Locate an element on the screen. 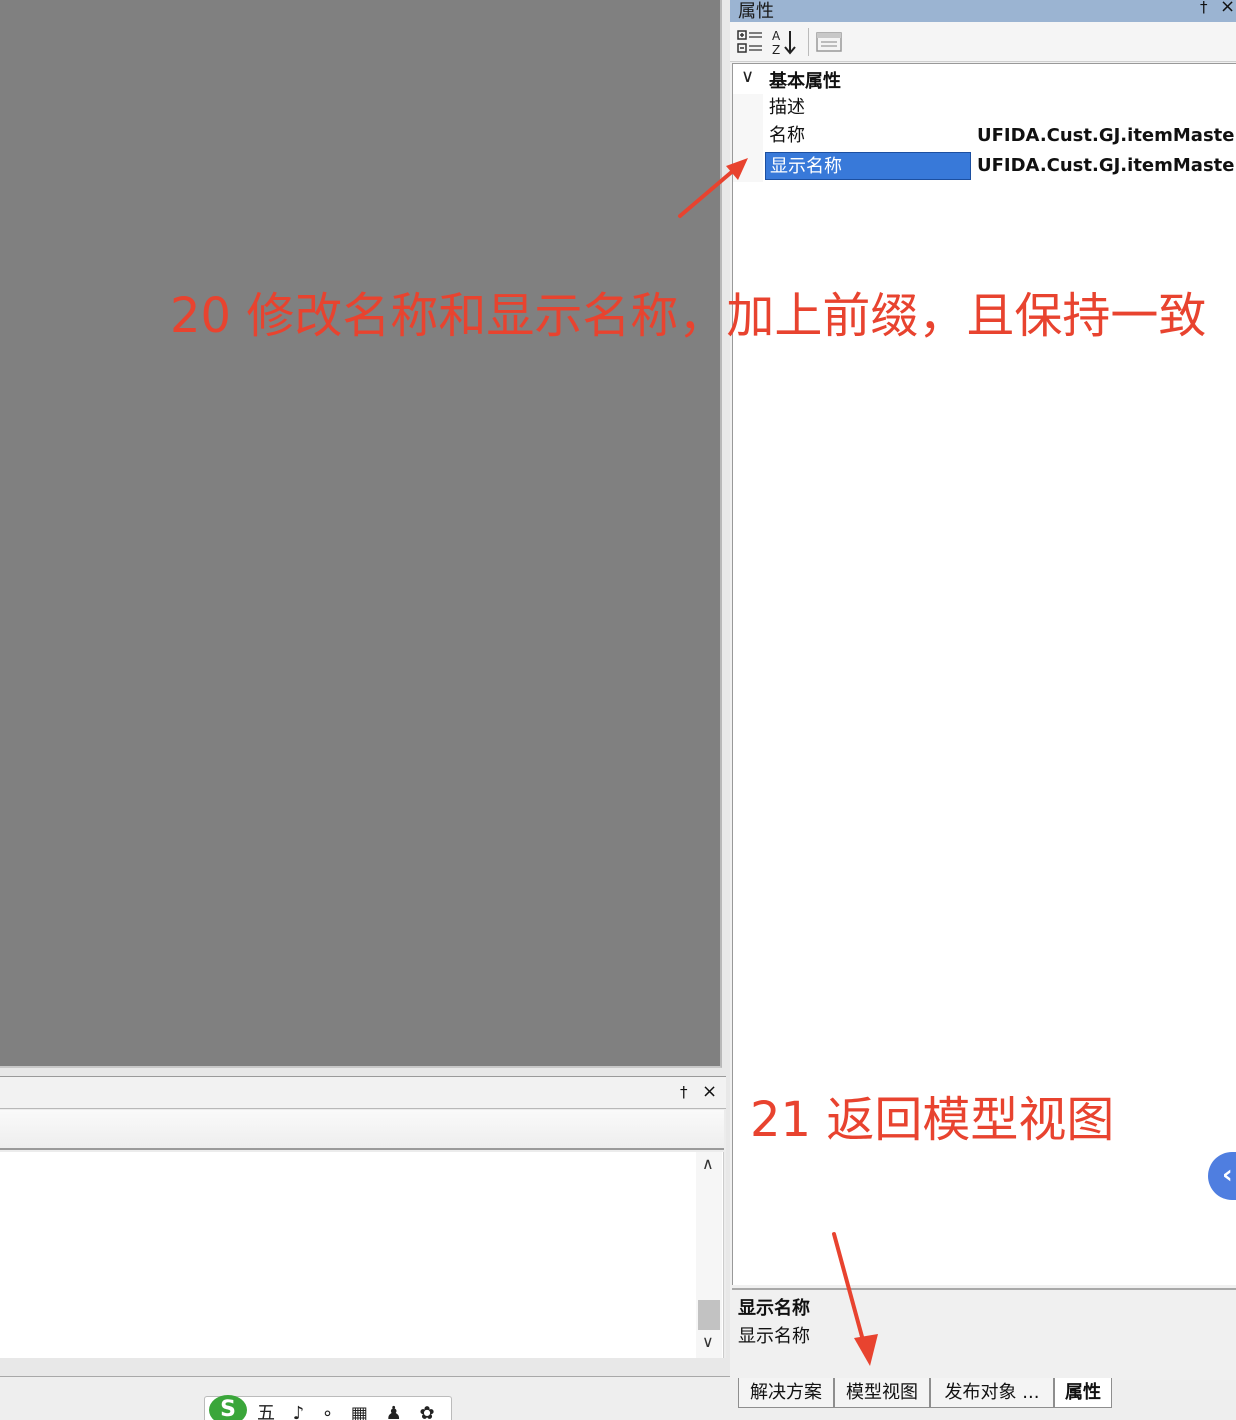 The height and width of the screenshot is (1420, 1236). description-text: 显示名称 is located at coordinates (774, 1336).